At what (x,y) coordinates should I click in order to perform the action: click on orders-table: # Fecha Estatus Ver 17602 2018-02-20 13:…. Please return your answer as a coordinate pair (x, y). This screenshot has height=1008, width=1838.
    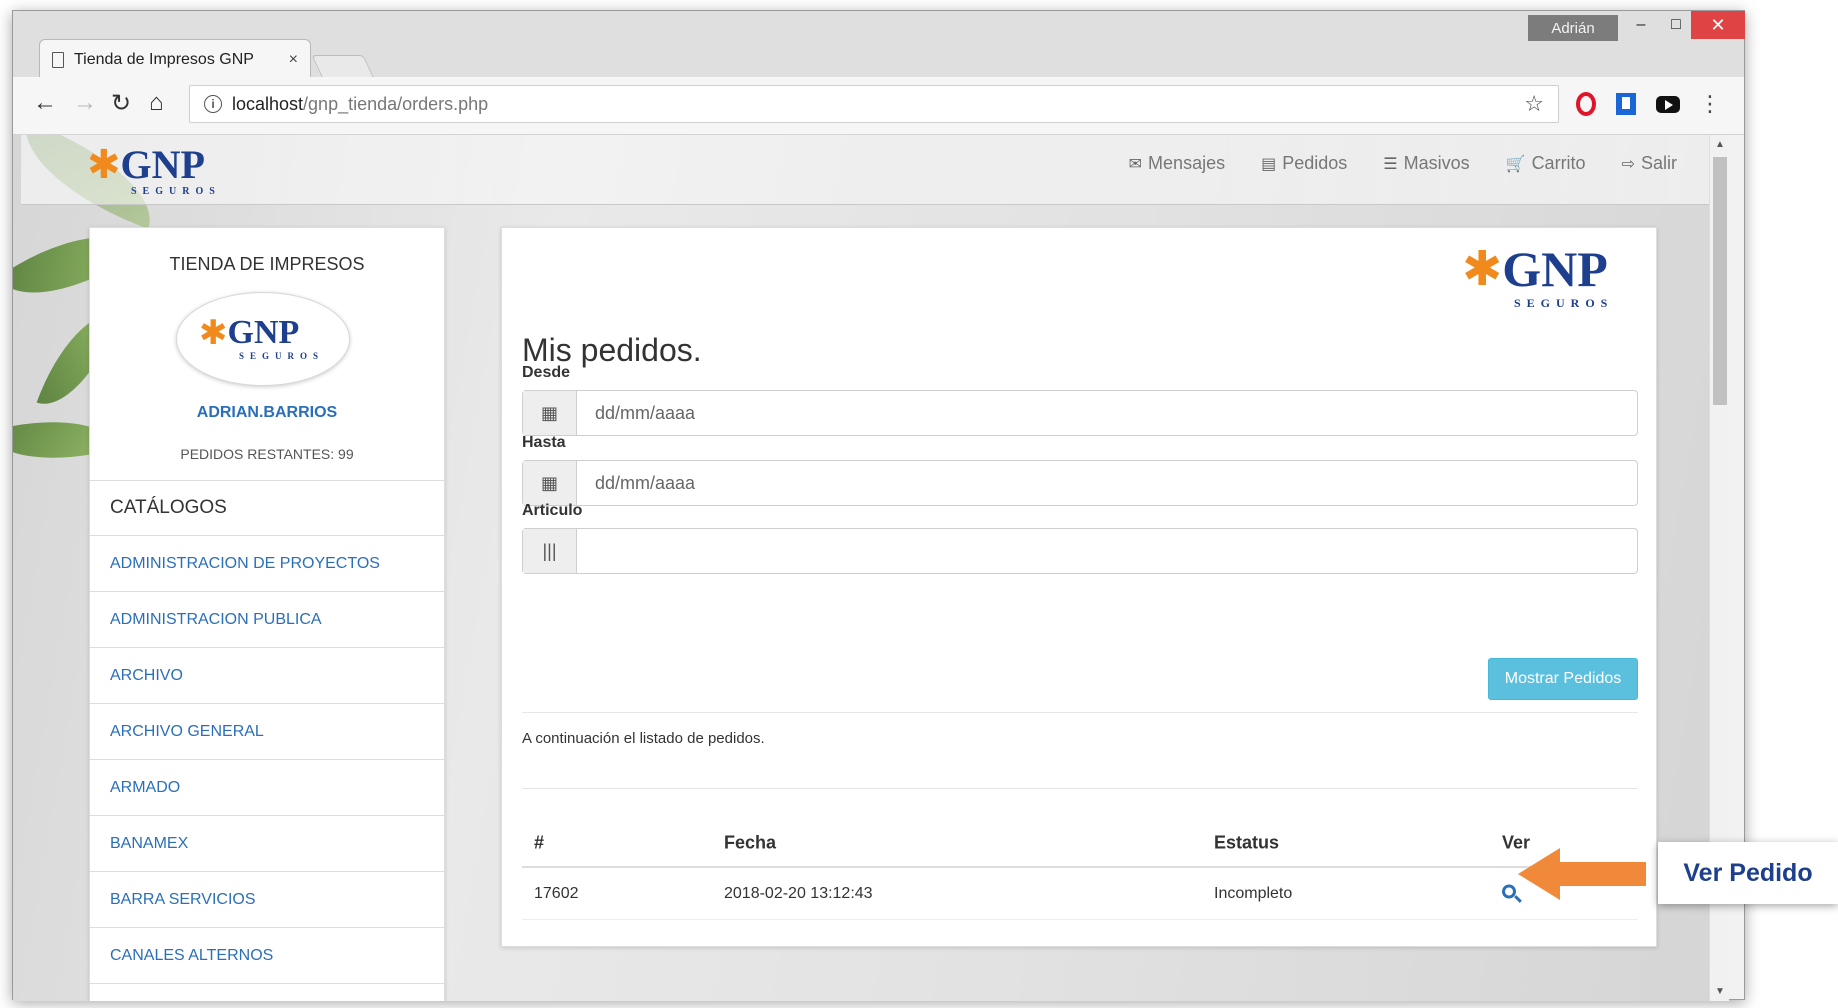
    Looking at the image, I should click on (1080, 870).